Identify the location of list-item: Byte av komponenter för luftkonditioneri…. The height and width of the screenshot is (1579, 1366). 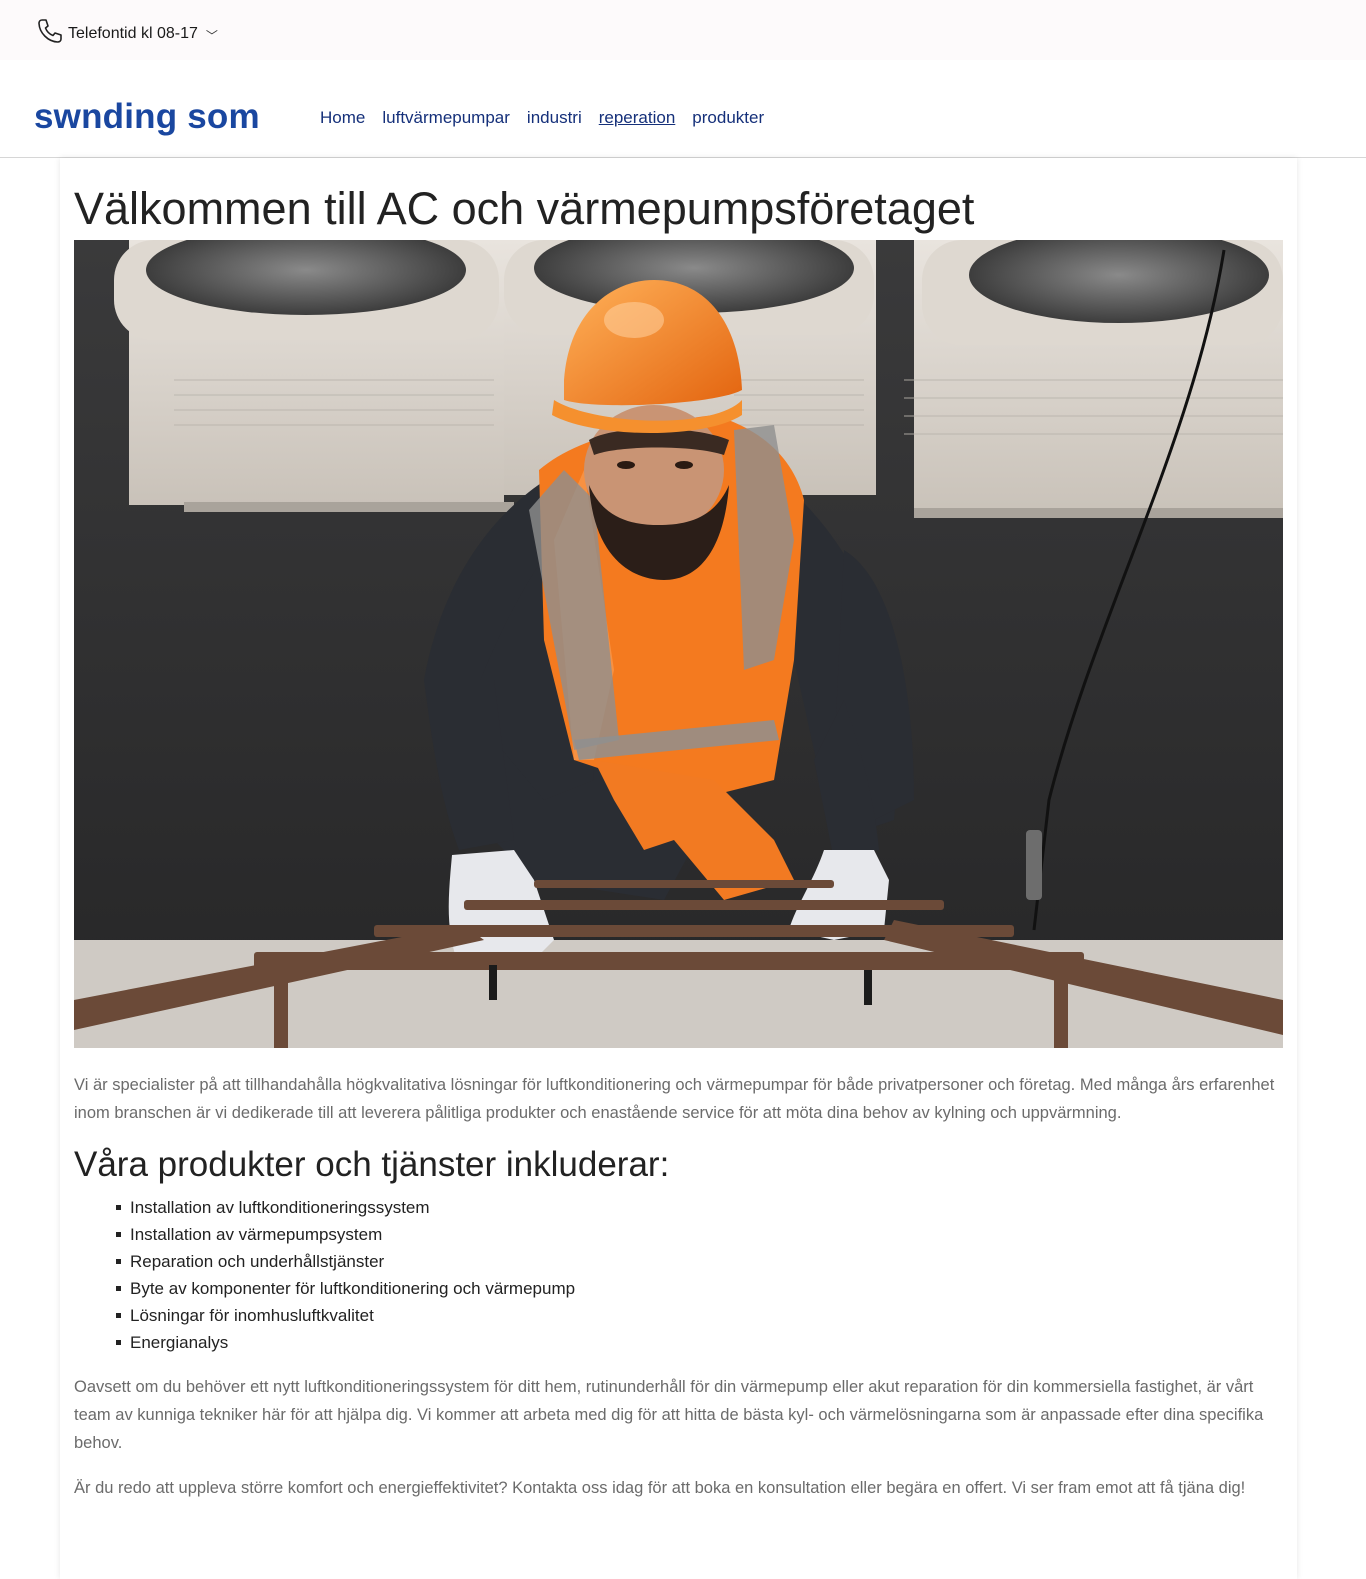
(345, 1288).